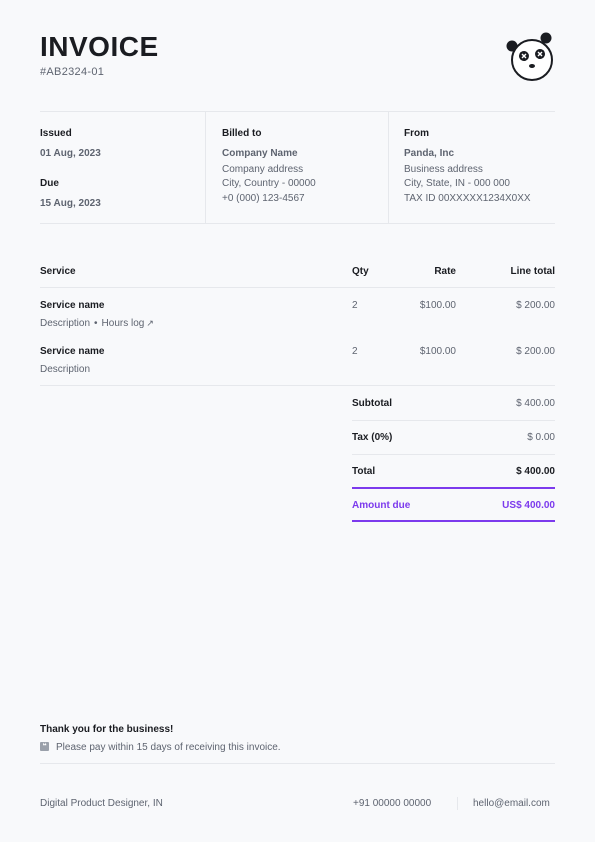 This screenshot has height=842, width=595. Describe the element at coordinates (297, 763) in the screenshot. I see `footer-divider` at that location.